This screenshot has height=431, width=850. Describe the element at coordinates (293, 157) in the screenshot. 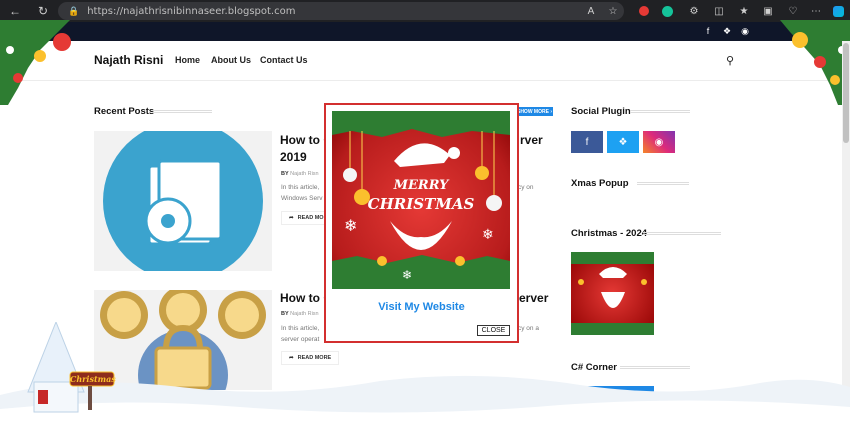

I see `post-title-line2: 2019` at that location.